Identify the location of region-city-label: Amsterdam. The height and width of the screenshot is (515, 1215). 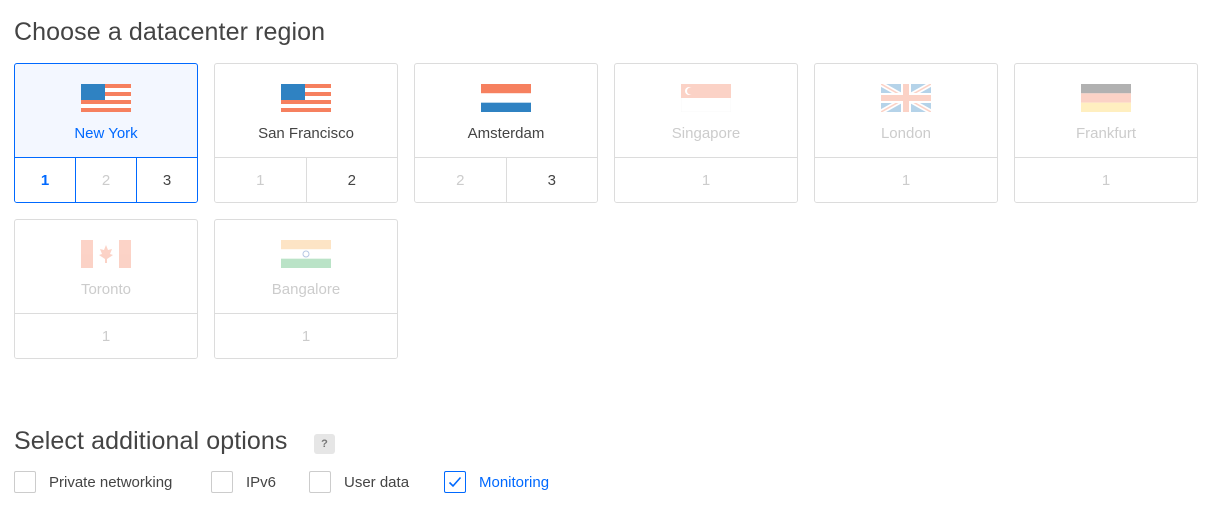
(506, 133).